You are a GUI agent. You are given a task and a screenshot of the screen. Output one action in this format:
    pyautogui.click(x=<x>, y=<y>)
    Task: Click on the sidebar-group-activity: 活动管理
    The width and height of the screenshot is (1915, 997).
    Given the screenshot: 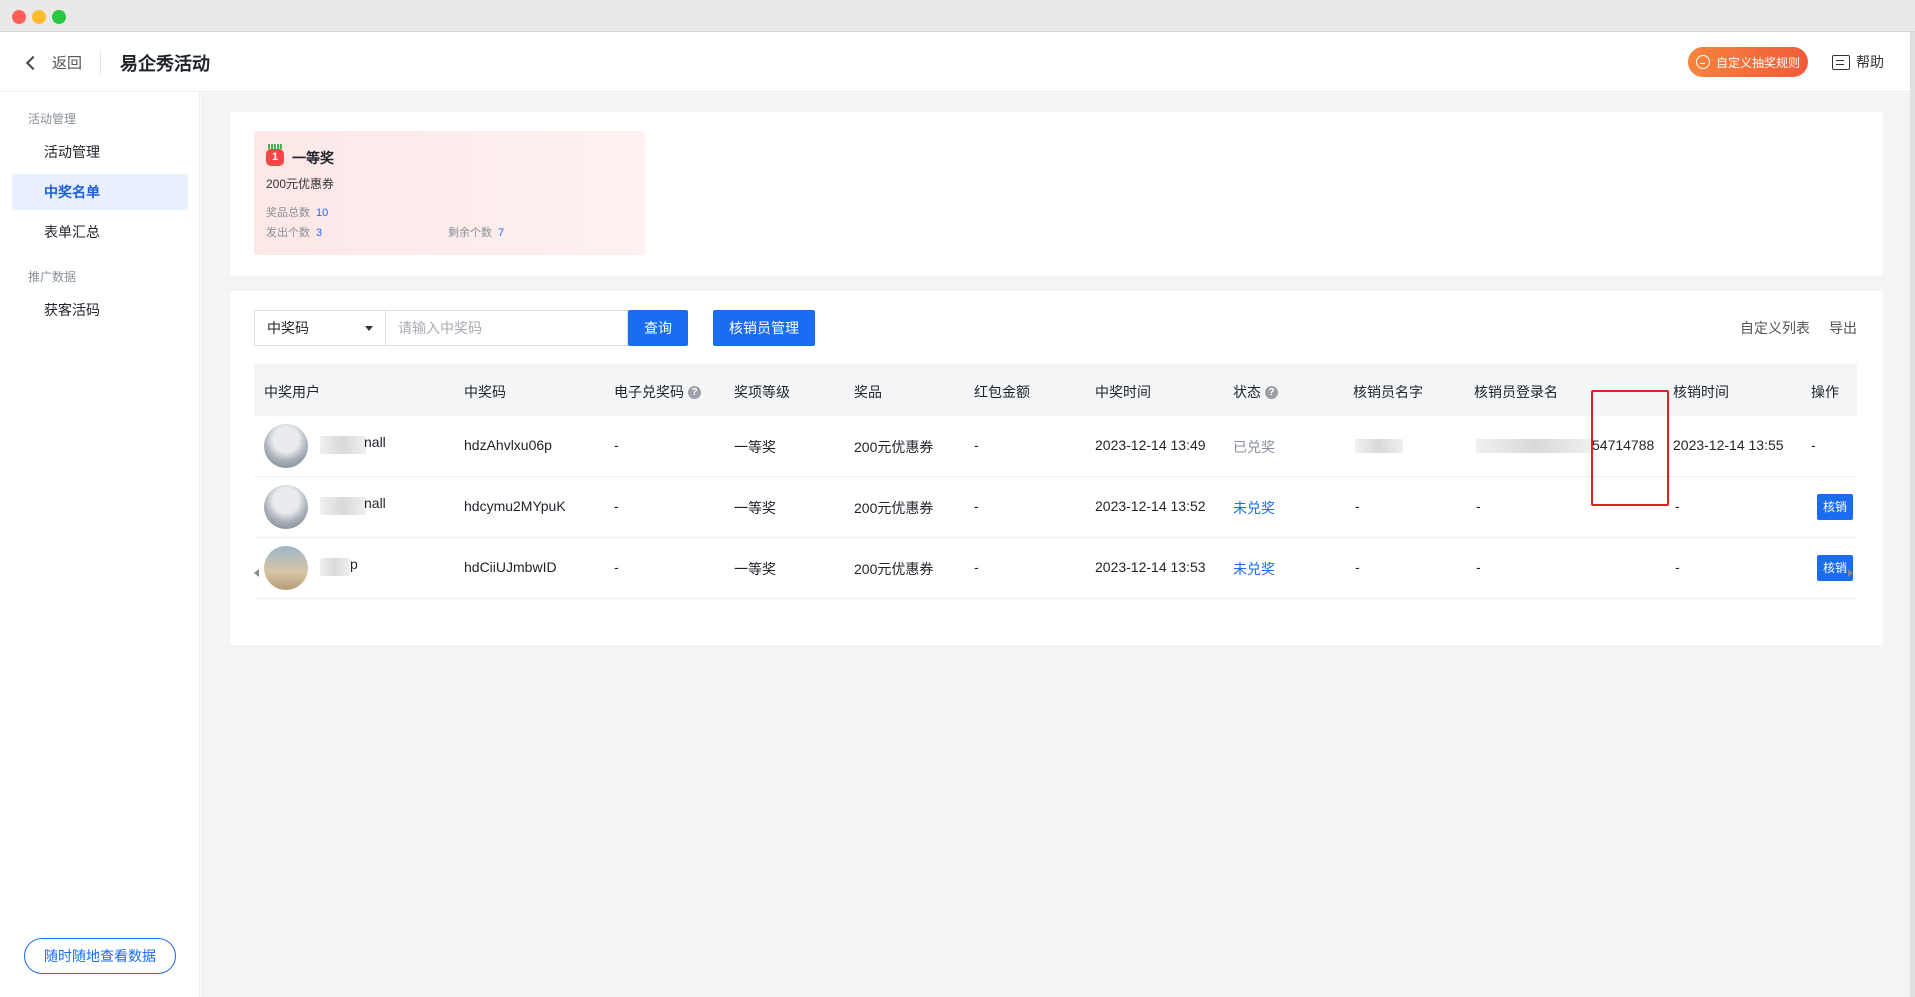 What is the action you would take?
    pyautogui.click(x=52, y=119)
    